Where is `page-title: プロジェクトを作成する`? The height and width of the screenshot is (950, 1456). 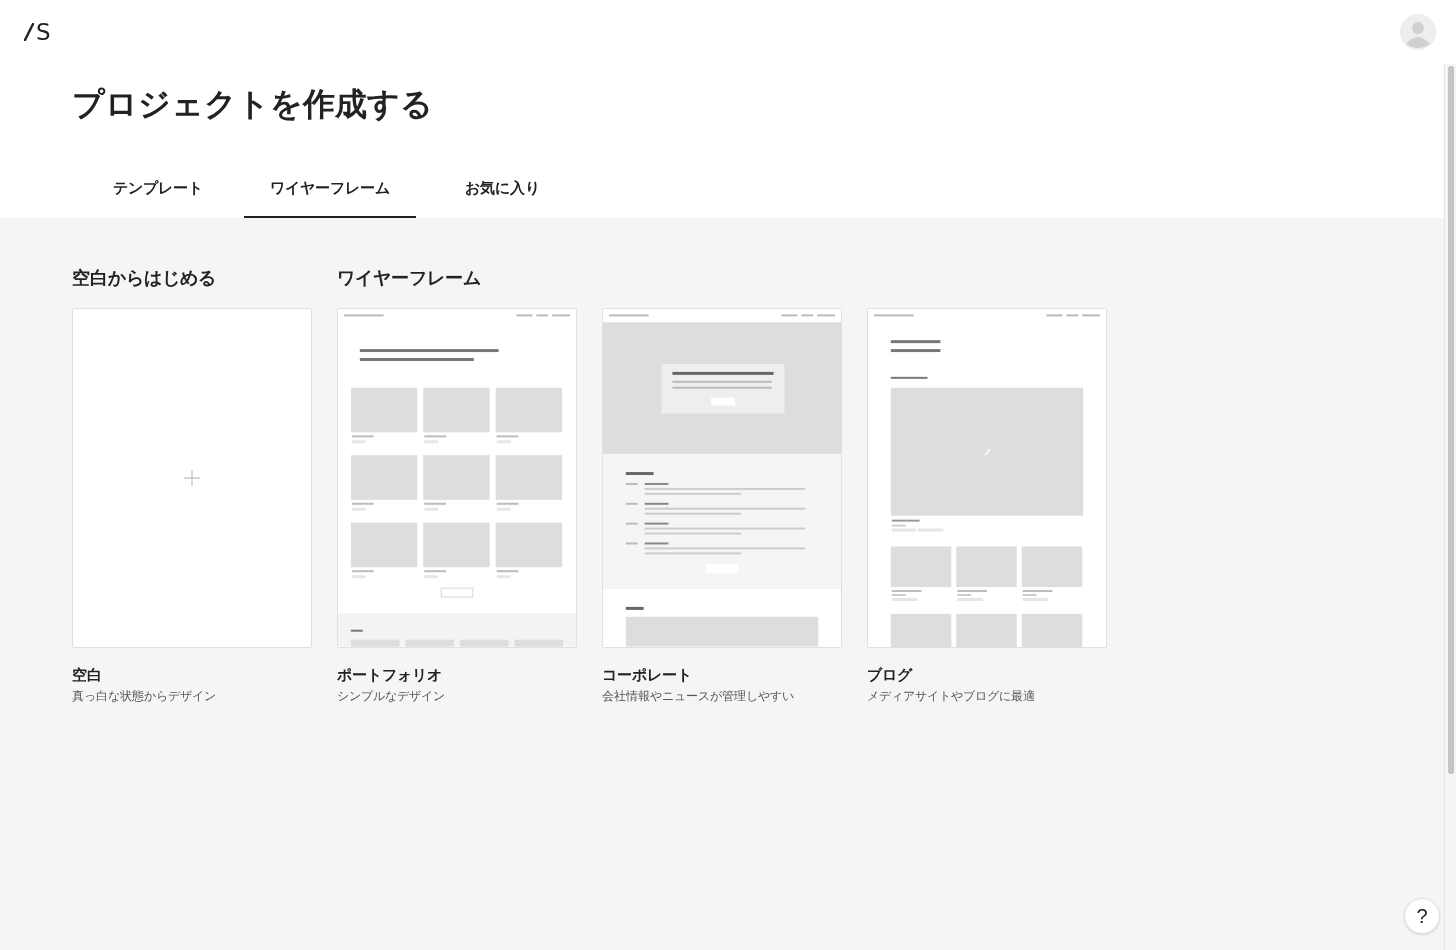 page-title: プロジェクトを作成する is located at coordinates (253, 104).